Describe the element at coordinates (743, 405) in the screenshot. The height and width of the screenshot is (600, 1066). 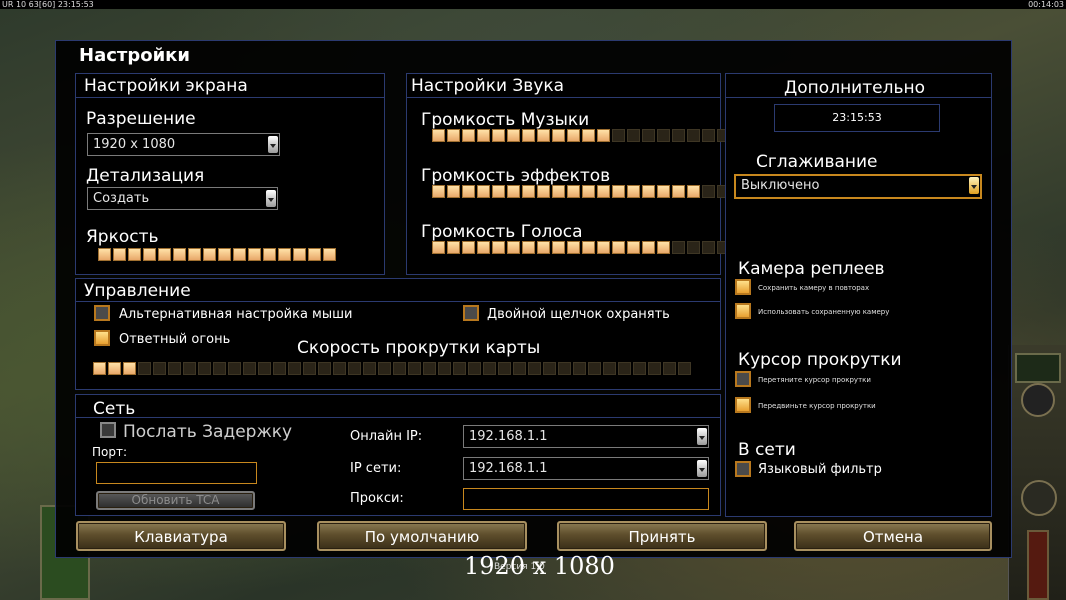
I see `scroll-move-checkbox` at that location.